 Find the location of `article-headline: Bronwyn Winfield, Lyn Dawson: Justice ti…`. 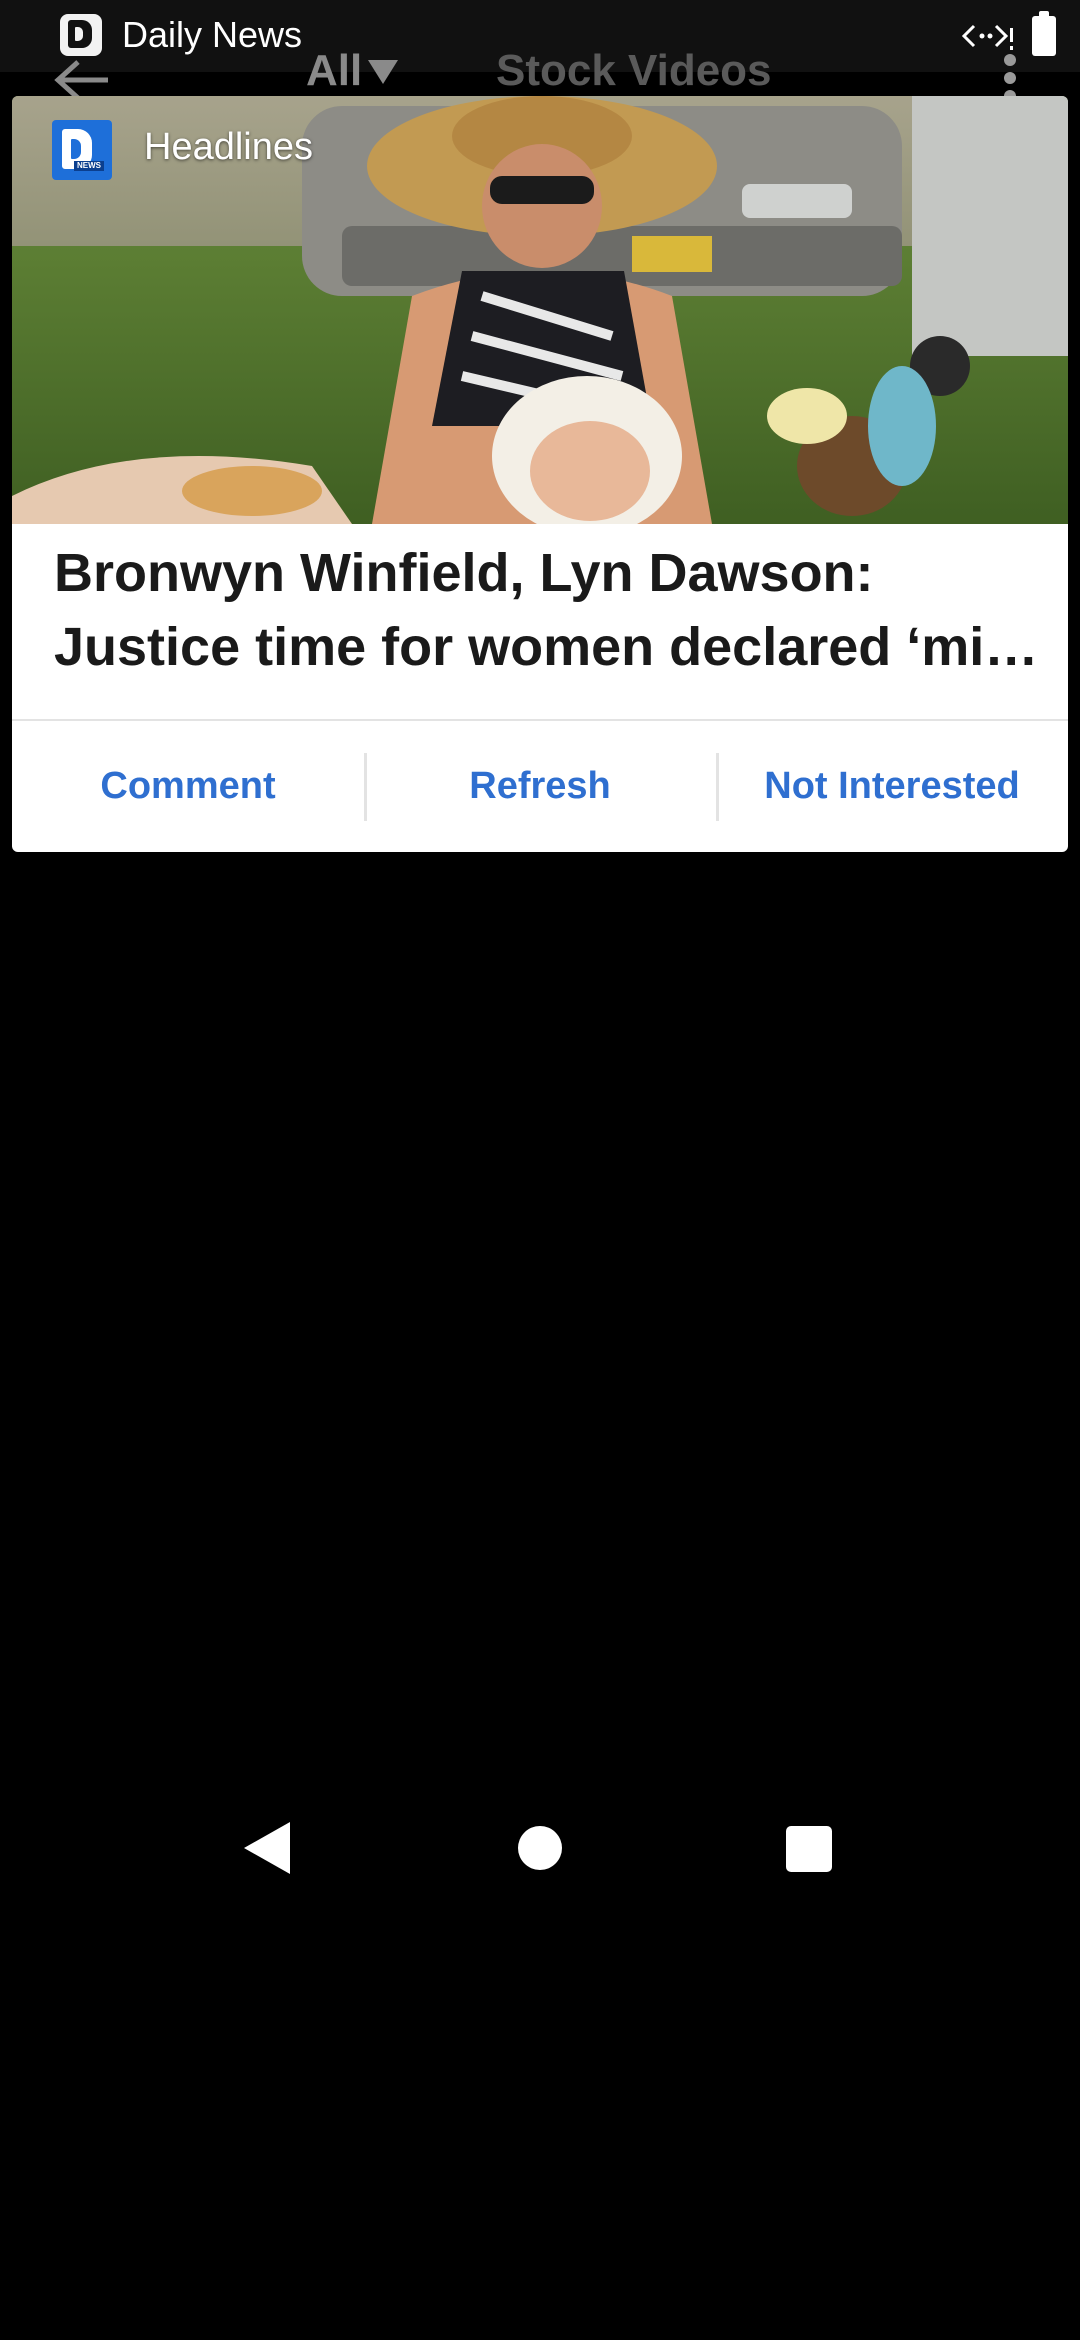

article-headline: Bronwyn Winfield, Lyn Dawson: Justice ti… is located at coordinates (549, 610).